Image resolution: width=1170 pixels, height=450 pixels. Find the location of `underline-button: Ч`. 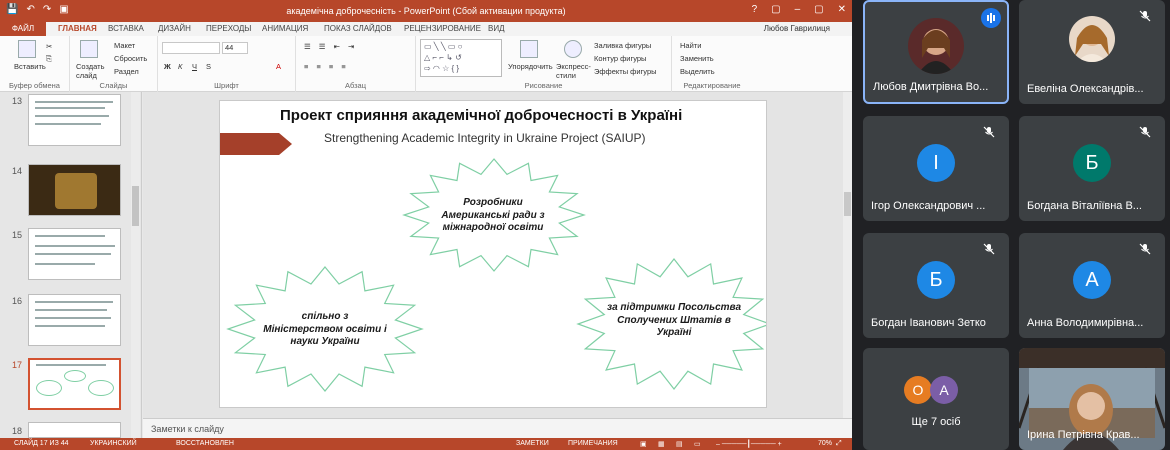

underline-button: Ч is located at coordinates (194, 66).